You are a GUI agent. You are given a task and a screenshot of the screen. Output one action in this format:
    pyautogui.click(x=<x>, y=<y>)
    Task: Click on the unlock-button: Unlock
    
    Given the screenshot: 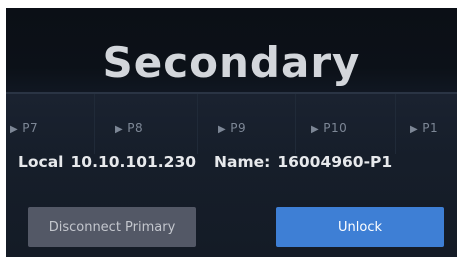 What is the action you would take?
    pyautogui.click(x=360, y=227)
    